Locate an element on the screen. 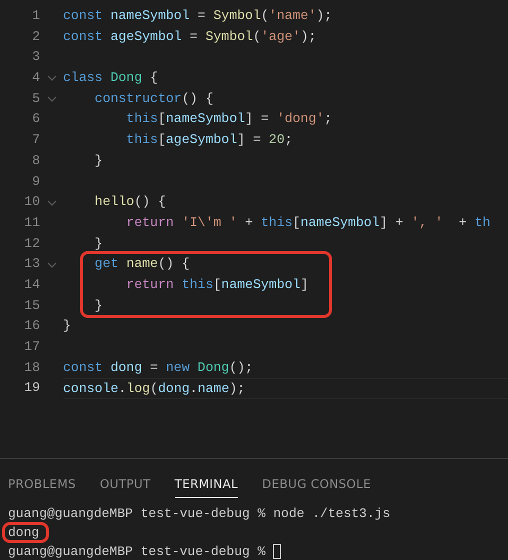 Image resolution: width=508 pixels, height=560 pixels. line-number: 8 is located at coordinates (35, 161).